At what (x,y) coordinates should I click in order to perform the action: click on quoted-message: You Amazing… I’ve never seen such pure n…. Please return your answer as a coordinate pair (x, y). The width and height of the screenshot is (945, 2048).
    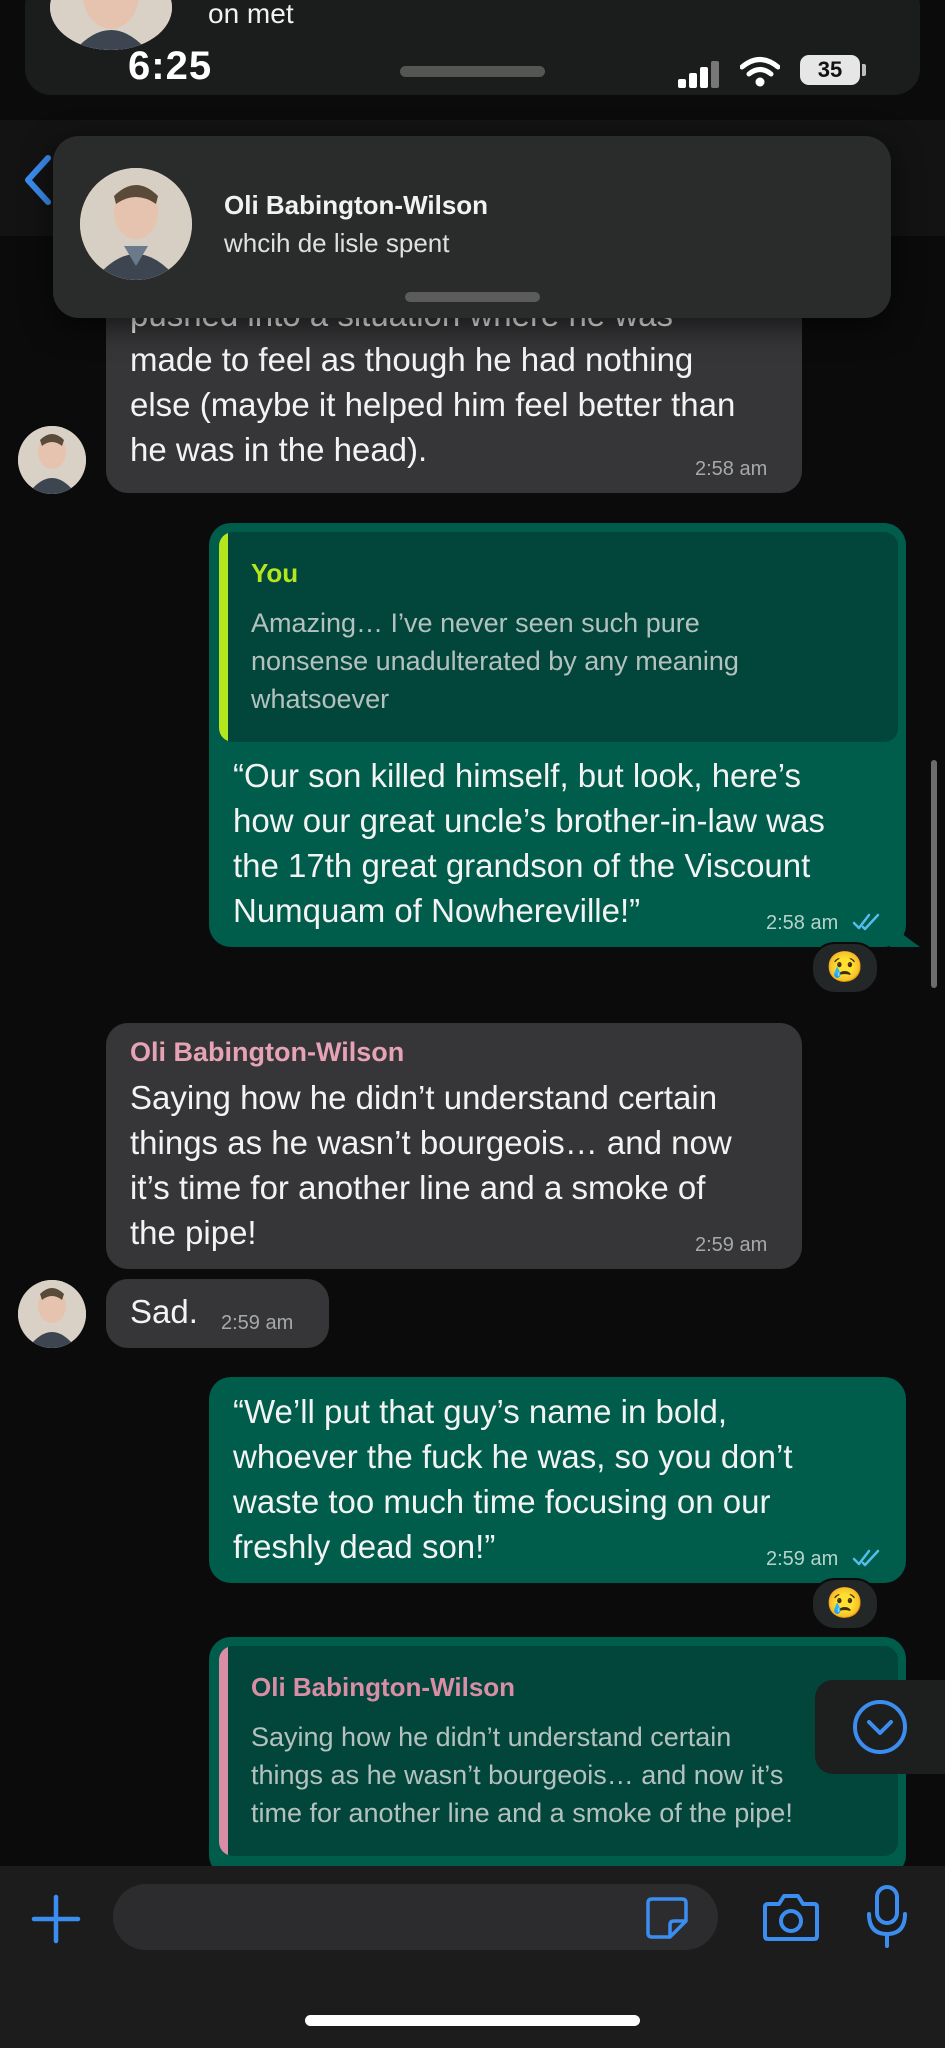
    Looking at the image, I should click on (558, 637).